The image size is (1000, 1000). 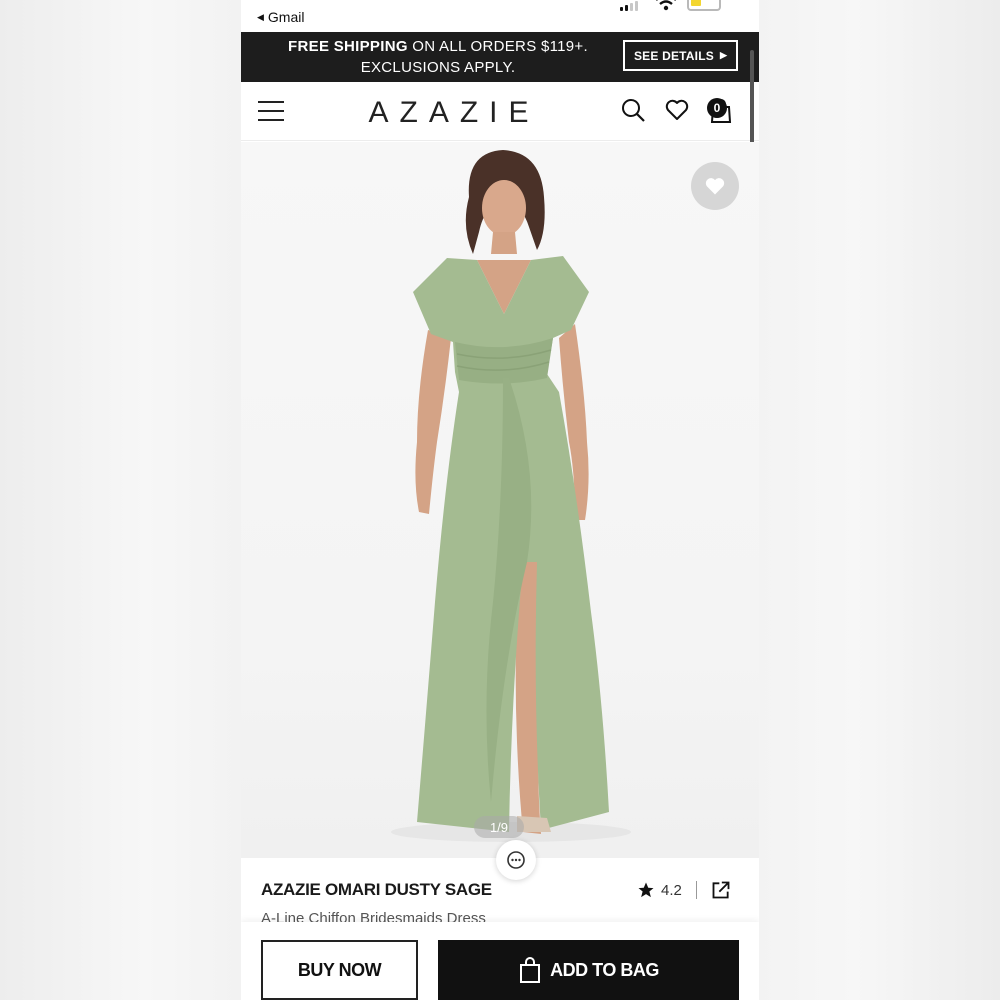 I want to click on see-details-button: SEE DETAILS ▶, so click(x=680, y=55).